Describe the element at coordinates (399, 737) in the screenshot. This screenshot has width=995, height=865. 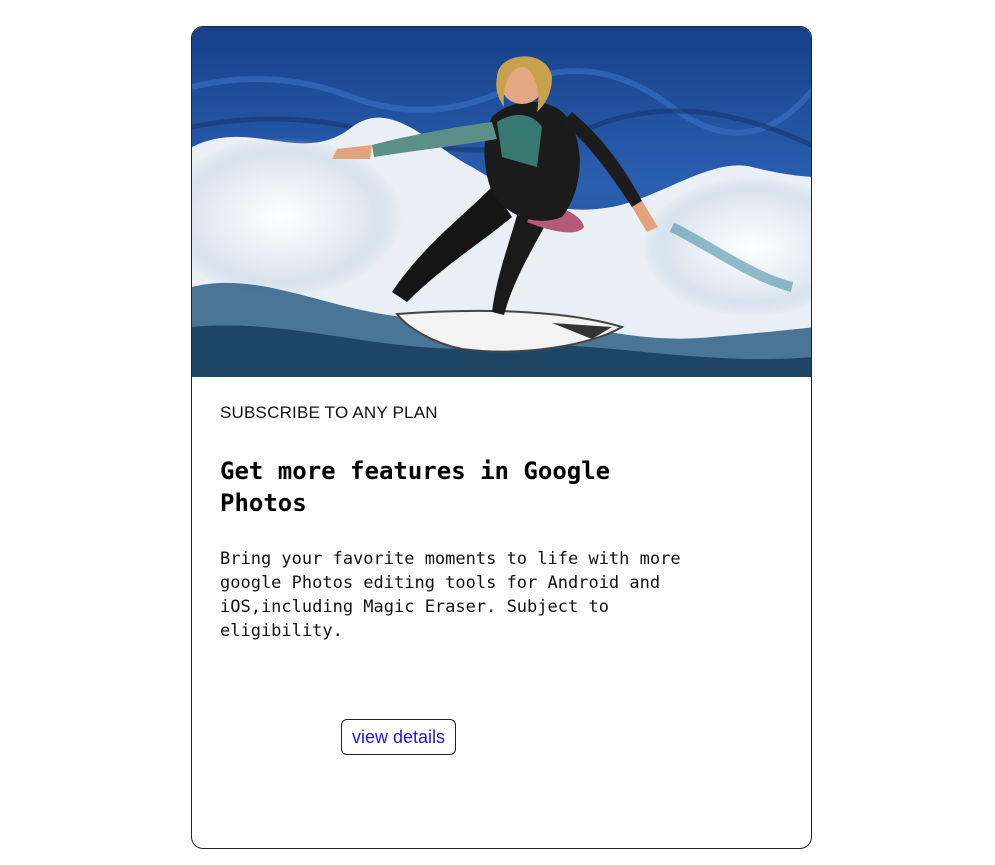
I see `view-details-button: view details` at that location.